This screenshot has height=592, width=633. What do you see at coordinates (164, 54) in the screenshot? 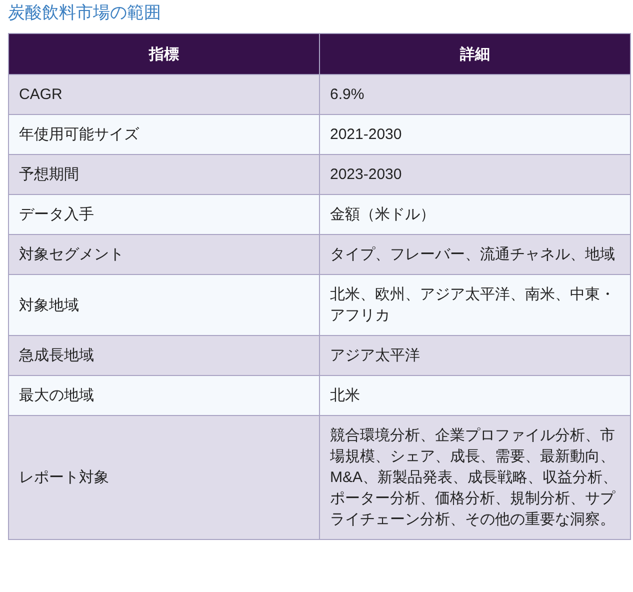
I see `column-header: 指標` at bounding box center [164, 54].